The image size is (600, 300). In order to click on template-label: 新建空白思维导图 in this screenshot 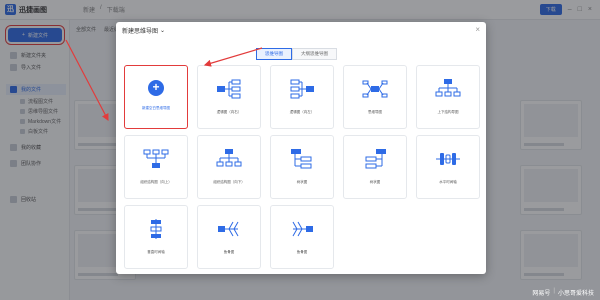, I will do `click(156, 108)`.